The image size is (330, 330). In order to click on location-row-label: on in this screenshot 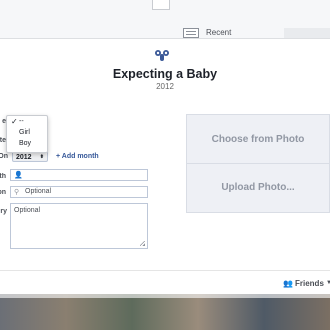, I will do `click(3, 192)`.